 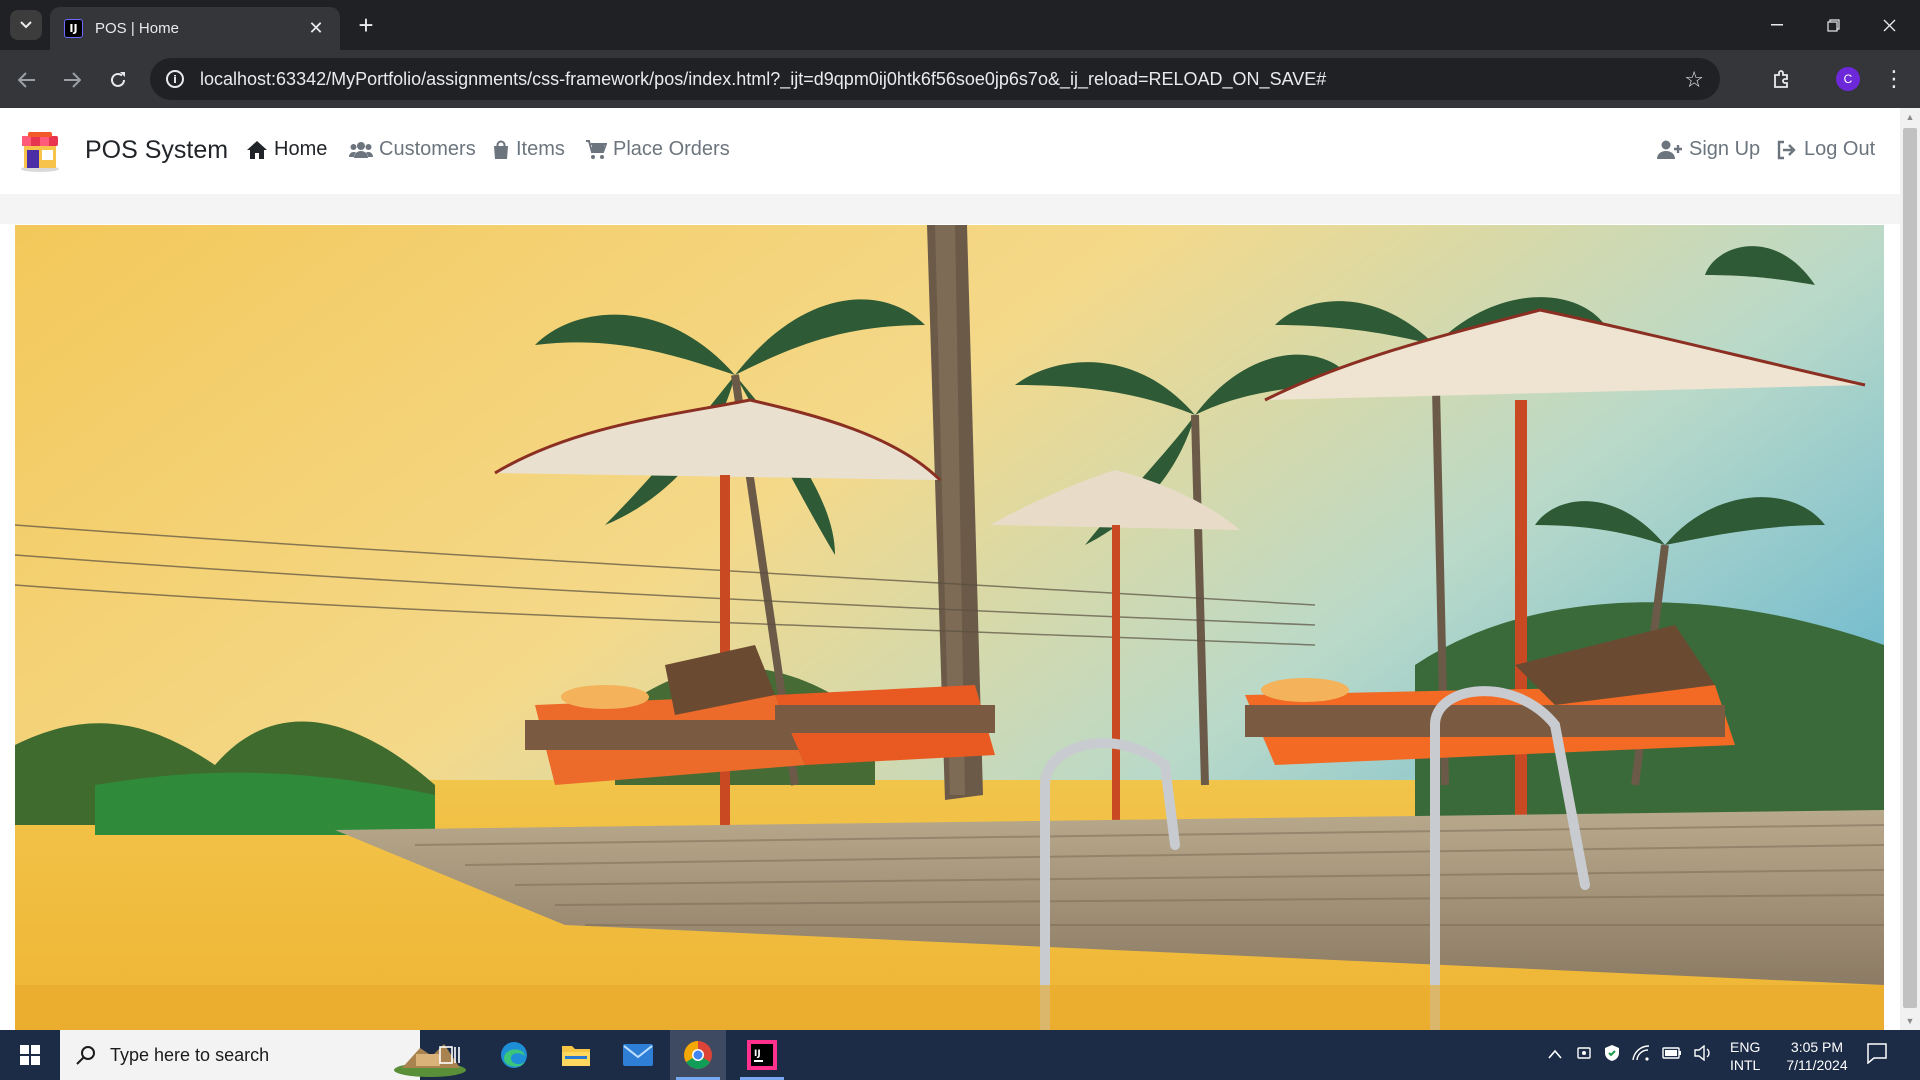 What do you see at coordinates (427, 149) in the screenshot?
I see `nav-customers-label: Customers` at bounding box center [427, 149].